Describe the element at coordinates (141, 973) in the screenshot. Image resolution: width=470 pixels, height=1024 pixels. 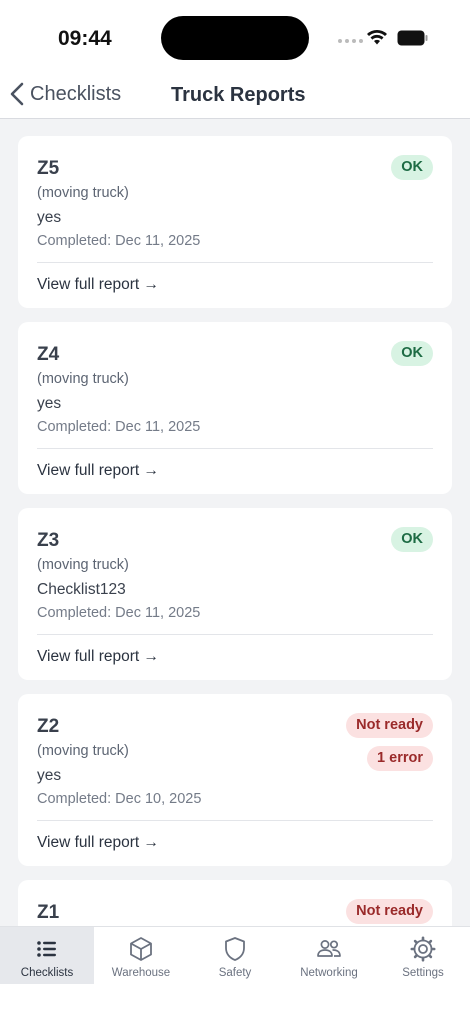
I see `tab-label: Warehouse` at that location.